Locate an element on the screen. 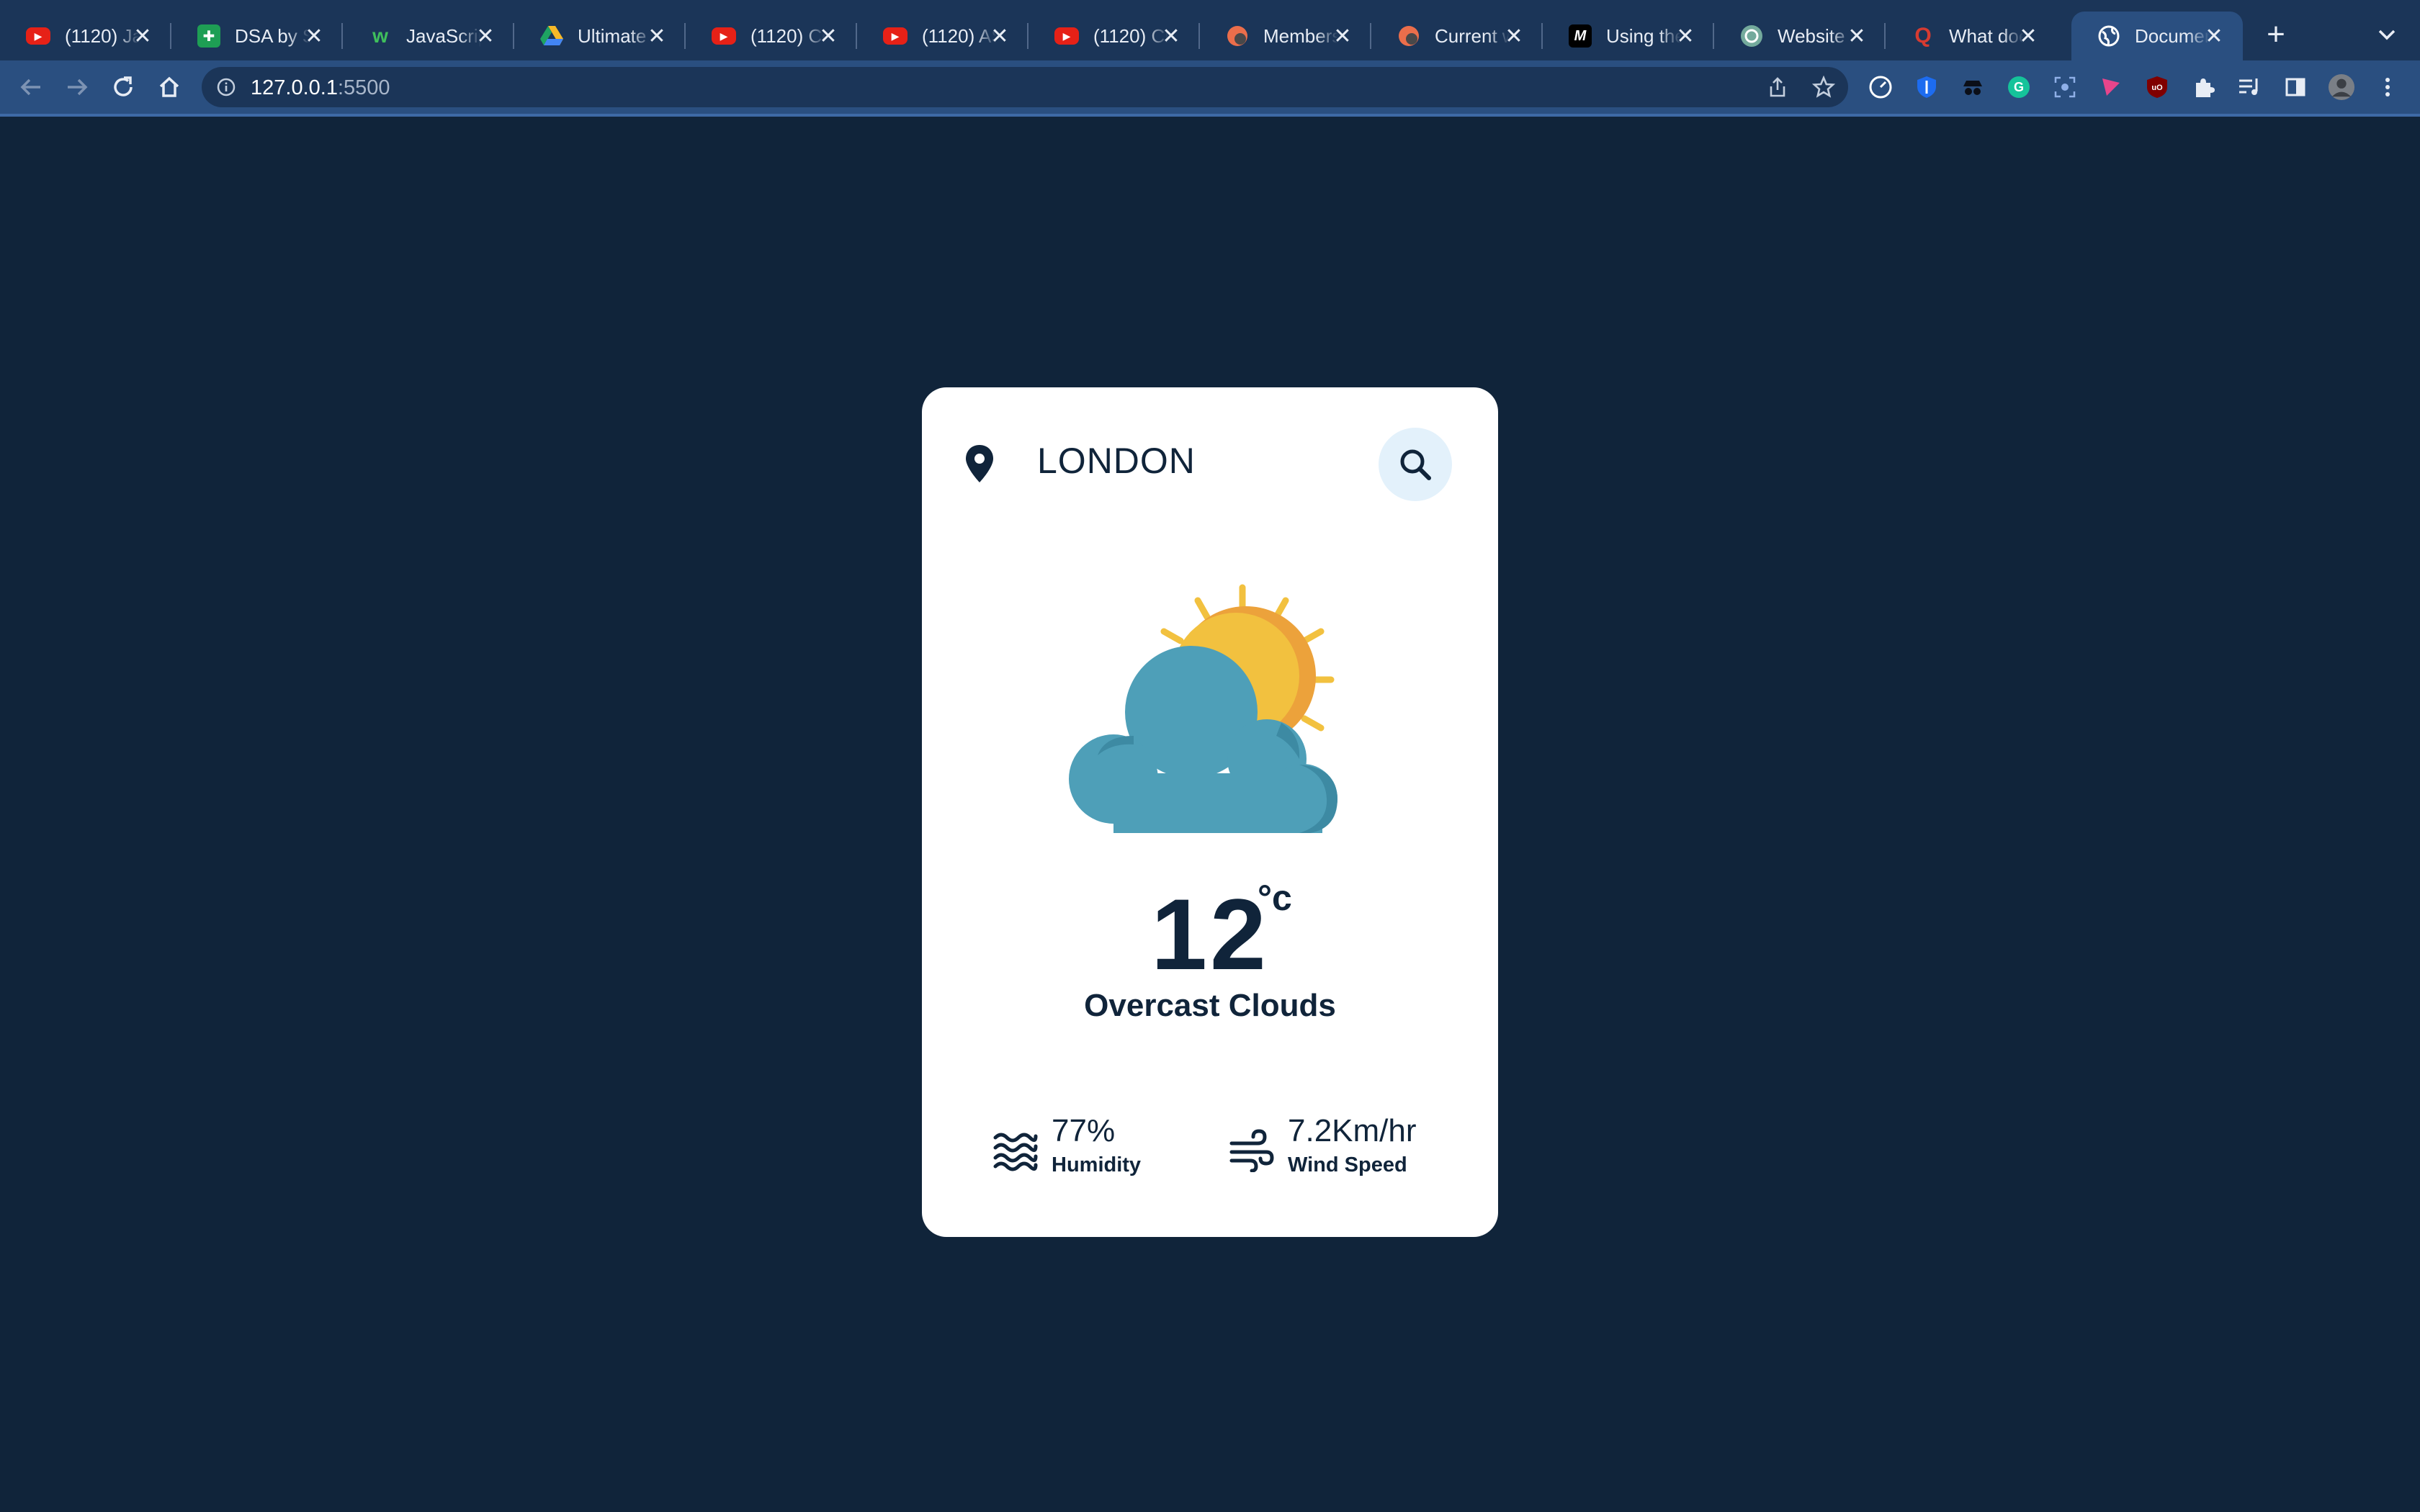  chevron-down-icon is located at coordinates (2387, 35).